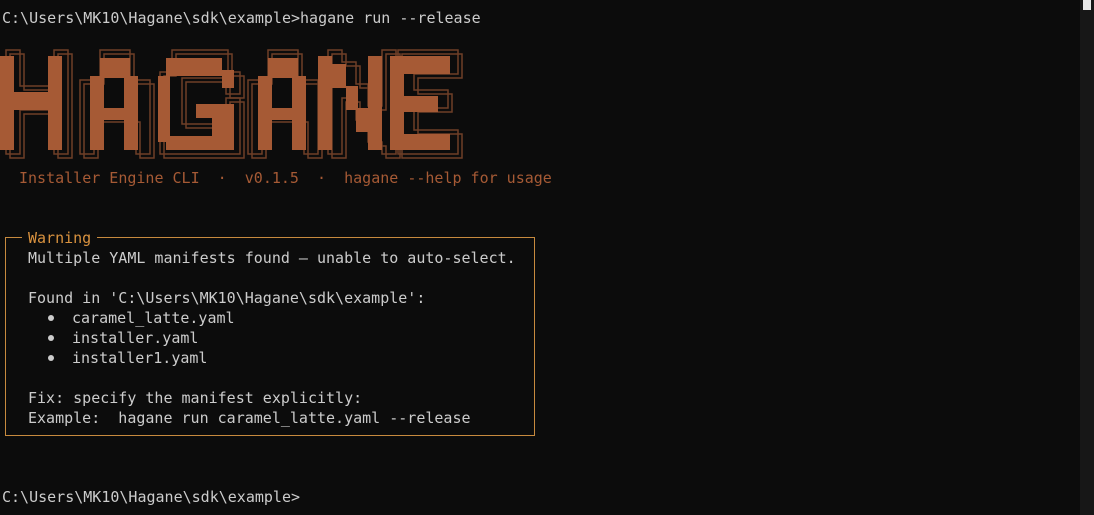 The width and height of the screenshot is (1094, 515). Describe the element at coordinates (153, 318) in the screenshot. I see `manifest-file-name: caramel_latte.yaml` at that location.